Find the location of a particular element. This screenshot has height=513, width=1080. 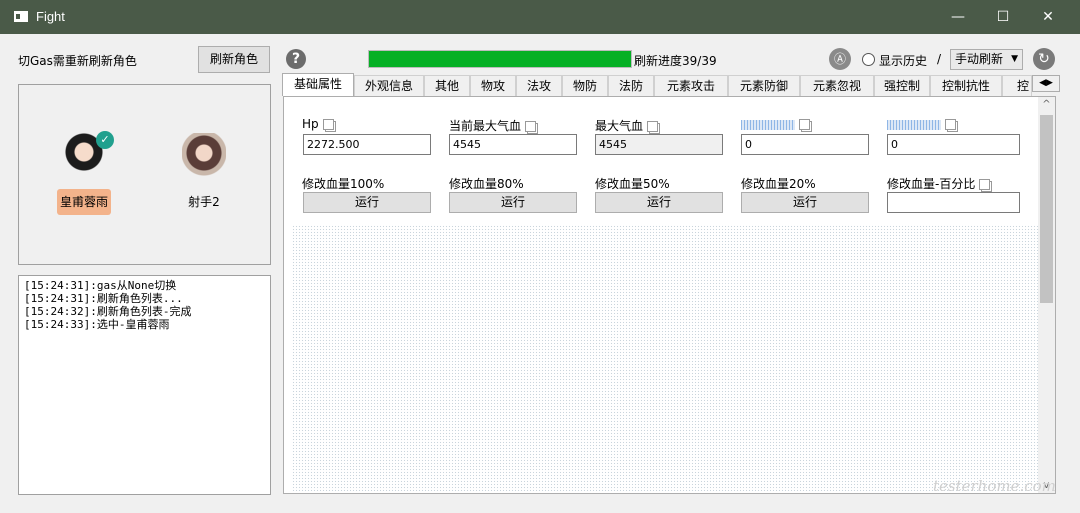

scroll-up-icon: ^ is located at coordinates (1046, 104).